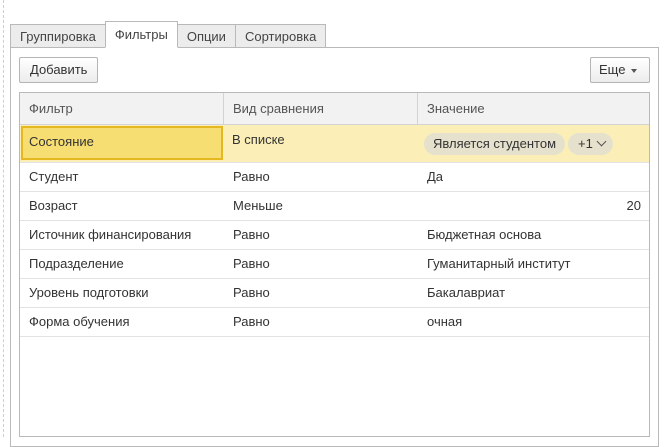  Describe the element at coordinates (3, 218) in the screenshot. I see `left-dashed-divider` at that location.